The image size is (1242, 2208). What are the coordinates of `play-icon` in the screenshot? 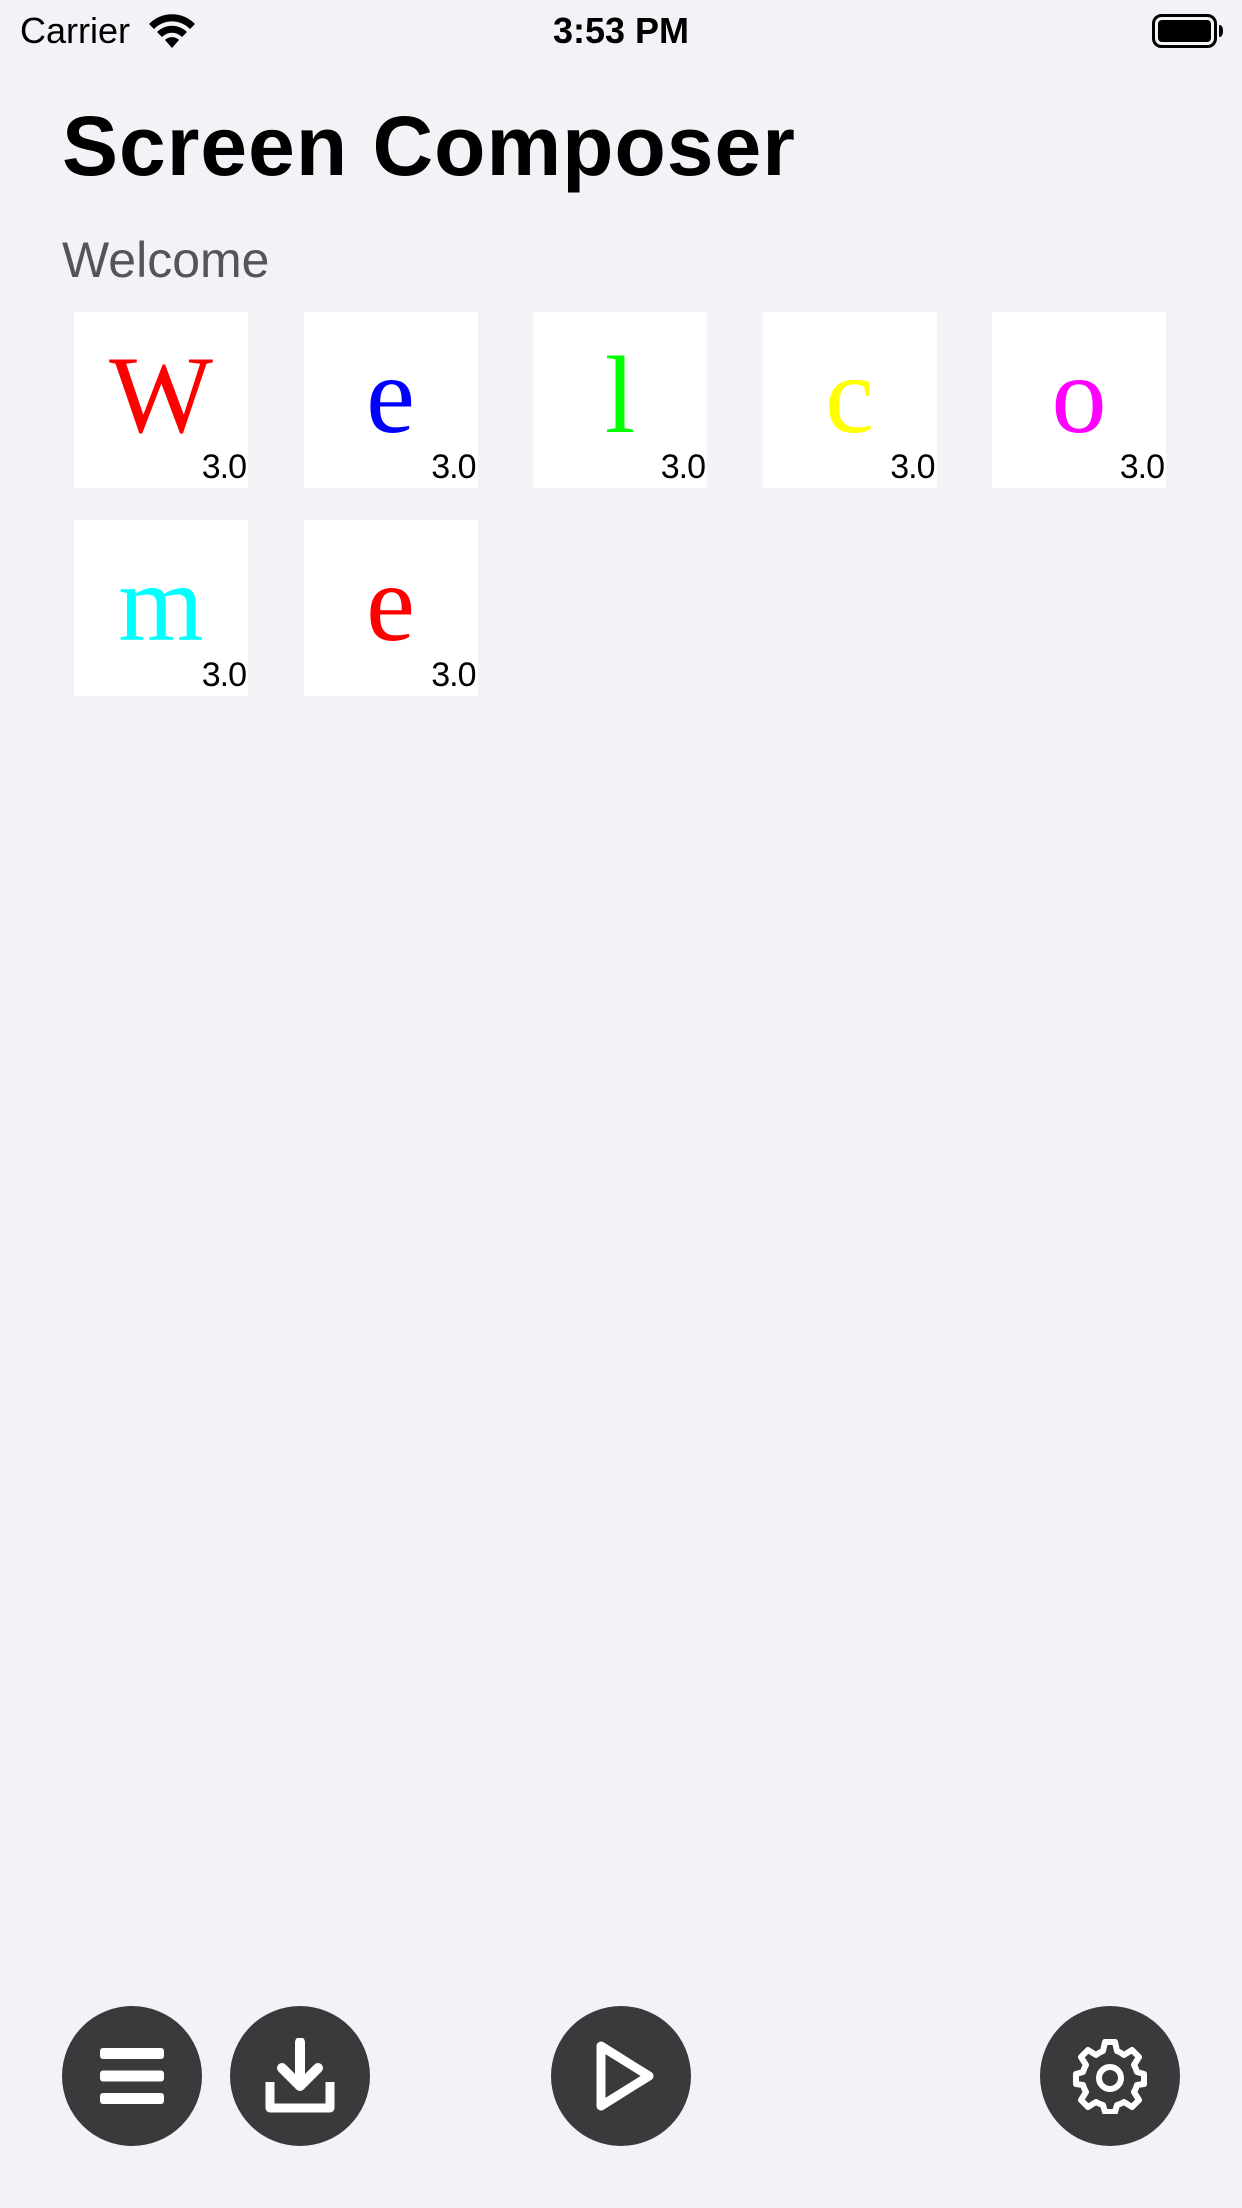 It's located at (625, 2076).